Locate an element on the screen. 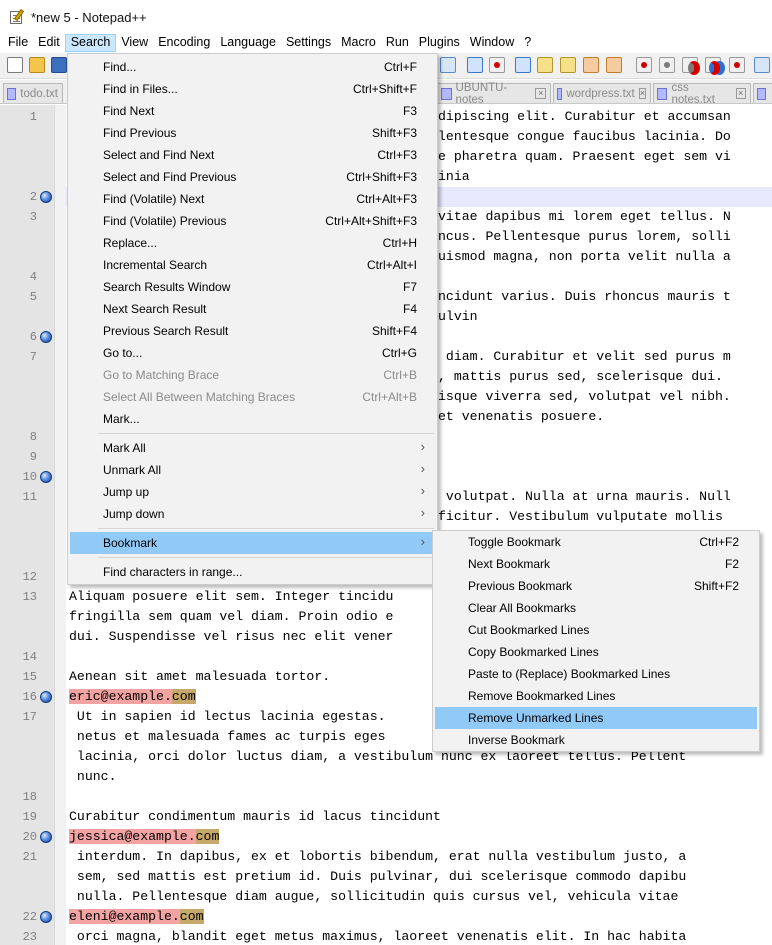 The height and width of the screenshot is (945, 772). menu-item-toggle-bookmark: Toggle Bookmark Ctrl+F2 is located at coordinates (596, 542).